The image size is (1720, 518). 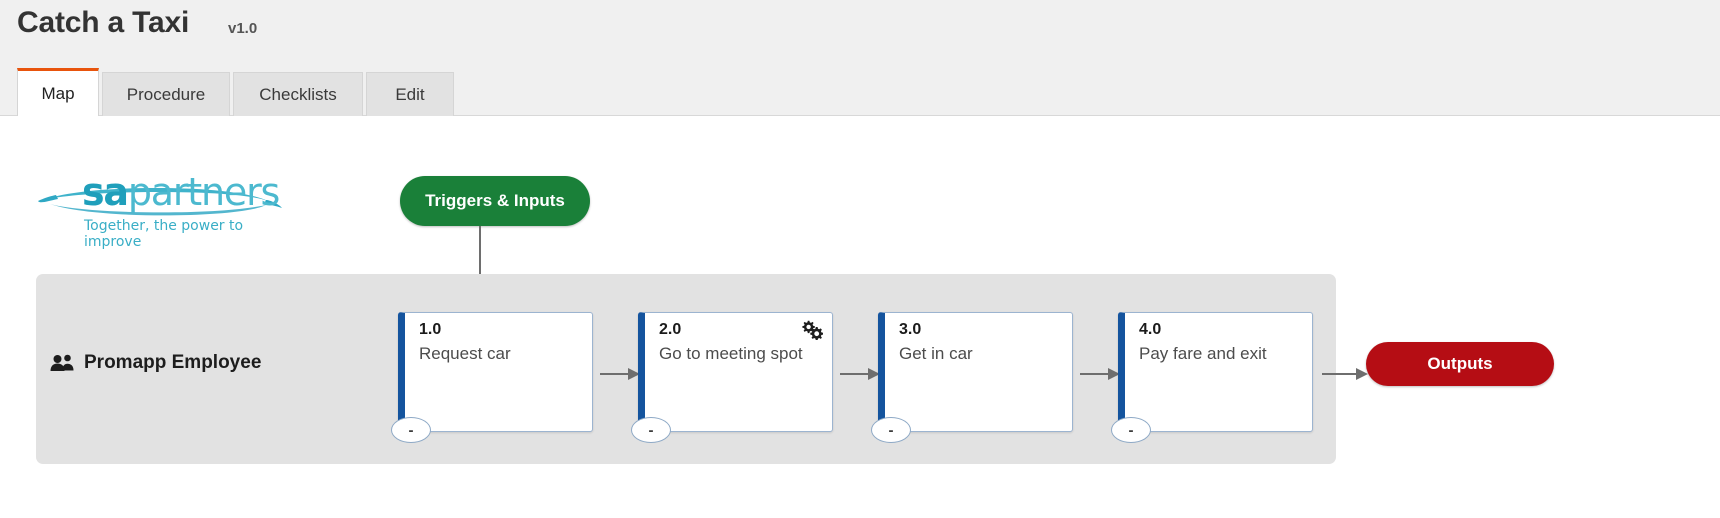 I want to click on process-step-3-number: 3.0, so click(x=910, y=329).